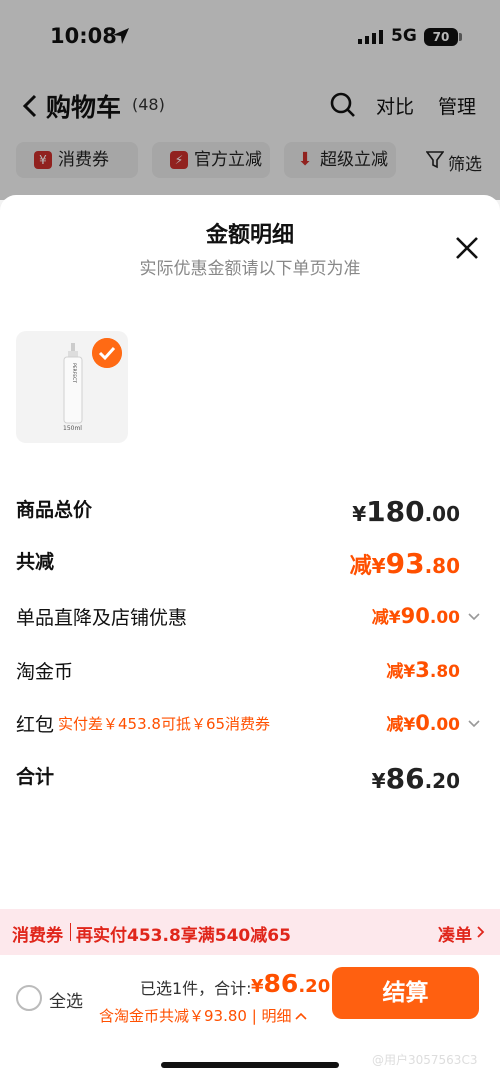 This screenshot has height=1084, width=500. Describe the element at coordinates (467, 248) in the screenshot. I see `close-icon` at that location.